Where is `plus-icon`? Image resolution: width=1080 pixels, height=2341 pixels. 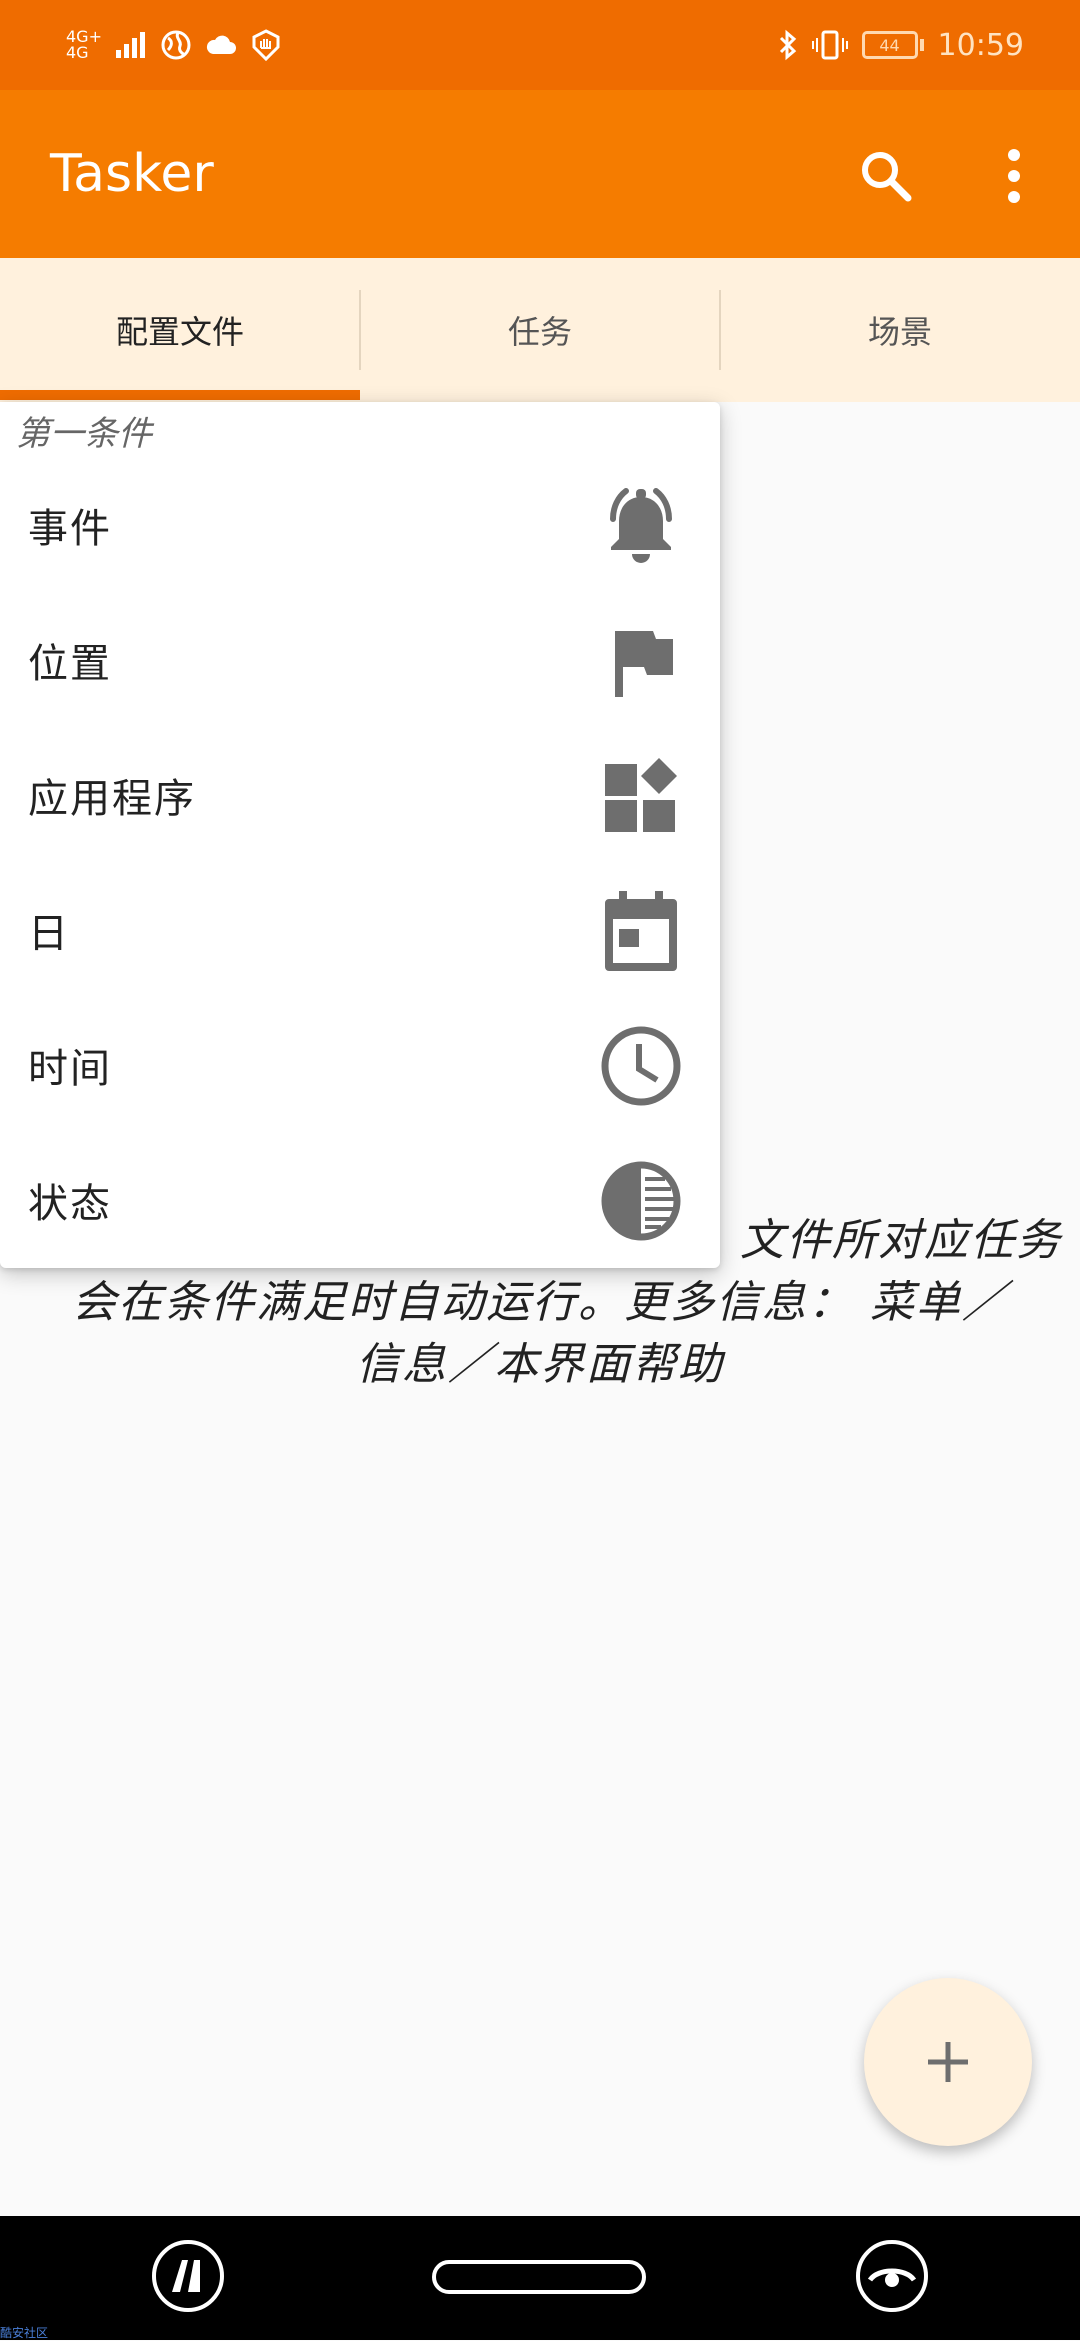
plus-icon is located at coordinates (948, 2062).